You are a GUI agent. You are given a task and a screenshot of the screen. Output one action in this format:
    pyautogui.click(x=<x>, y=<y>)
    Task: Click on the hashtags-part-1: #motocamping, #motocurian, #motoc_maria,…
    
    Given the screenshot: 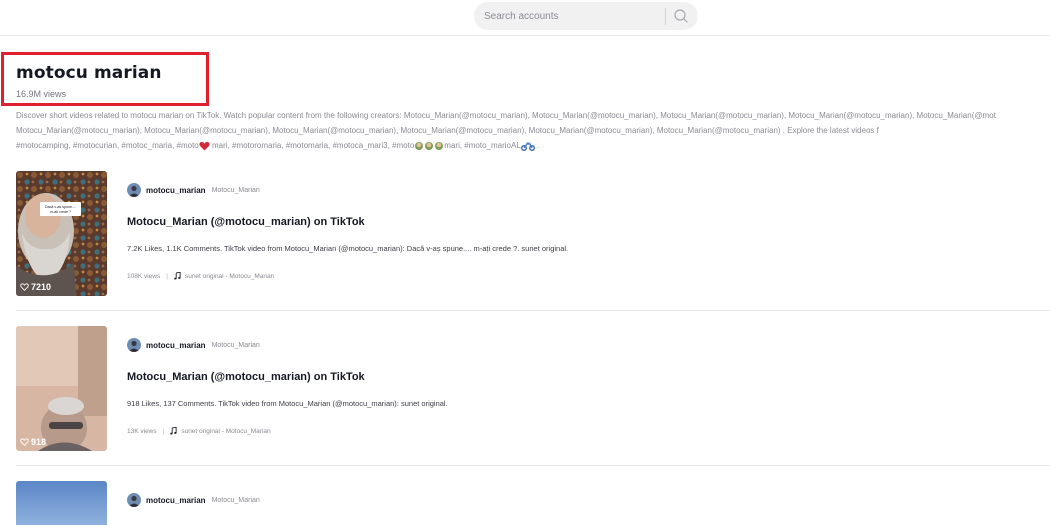 What is the action you would take?
    pyautogui.click(x=107, y=145)
    